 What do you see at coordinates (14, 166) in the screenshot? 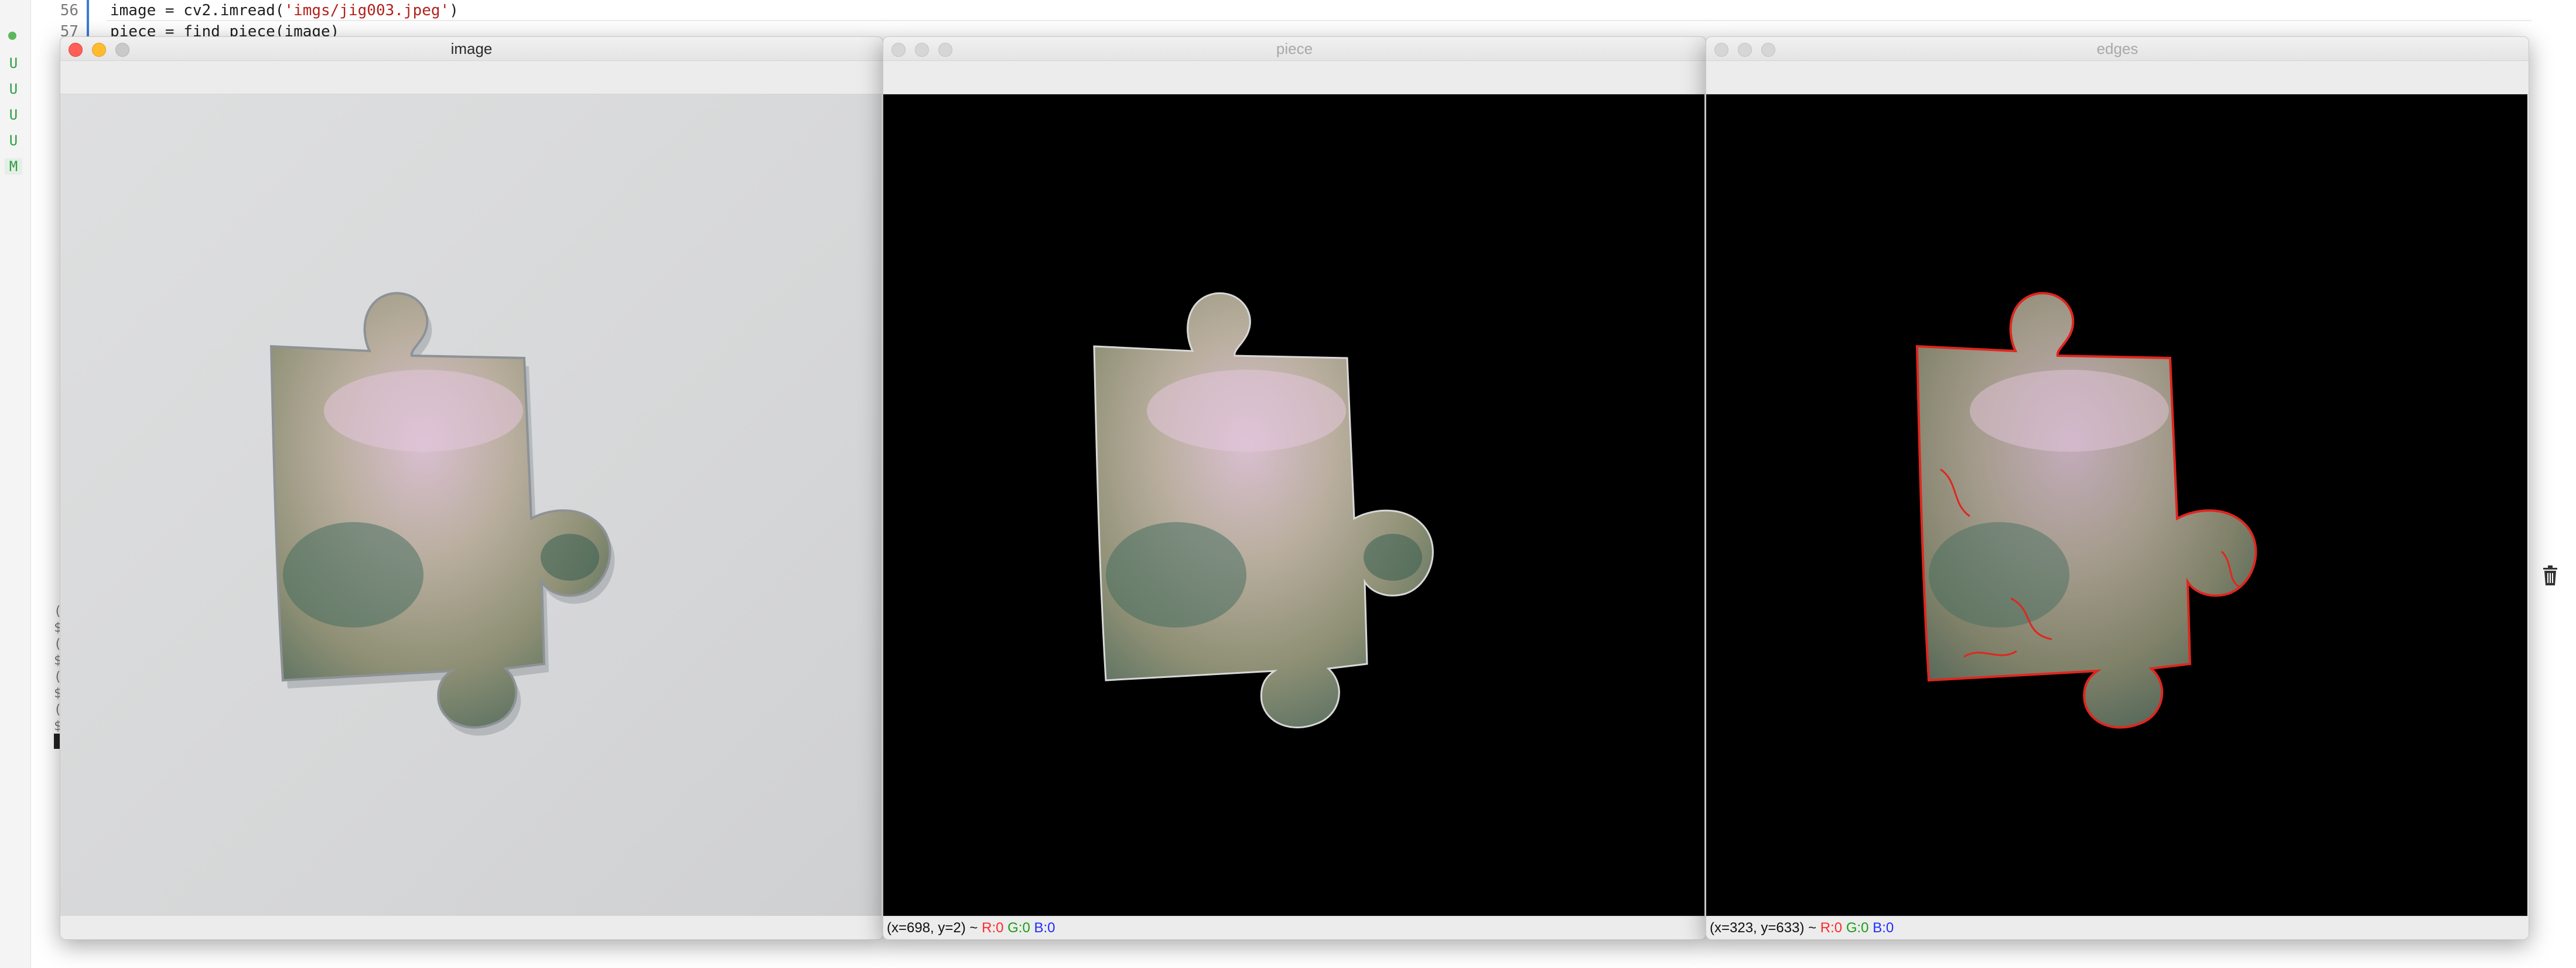
I see `git-status-marker: M` at bounding box center [14, 166].